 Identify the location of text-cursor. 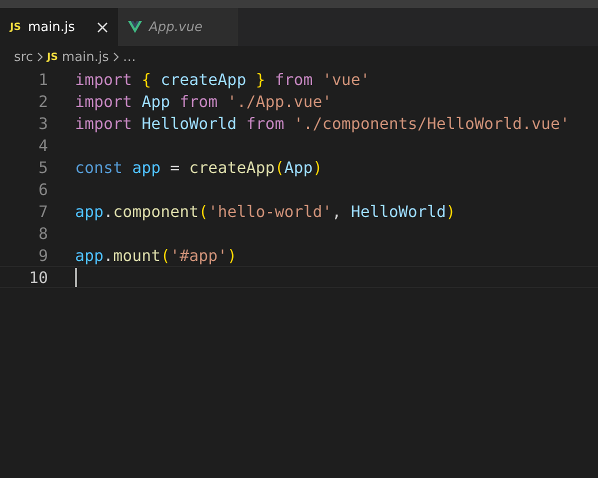
(76, 277).